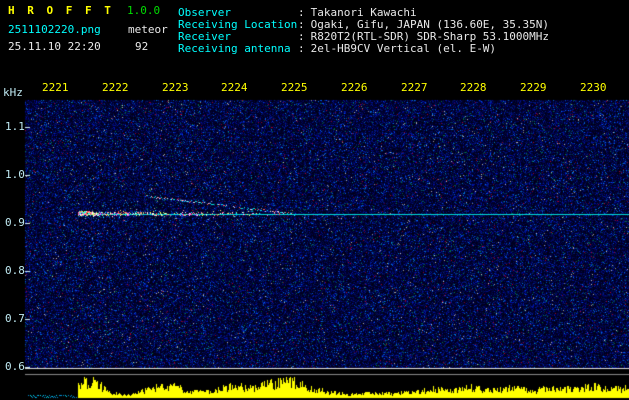 This screenshot has width=629, height=400. Describe the element at coordinates (142, 46) in the screenshot. I see `sample-count: 92` at that location.